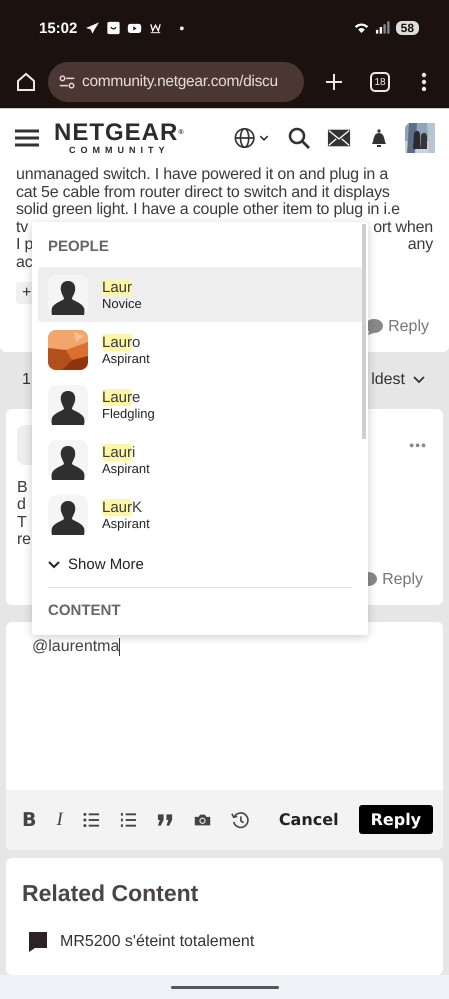  I want to click on post-text: any, so click(420, 245).